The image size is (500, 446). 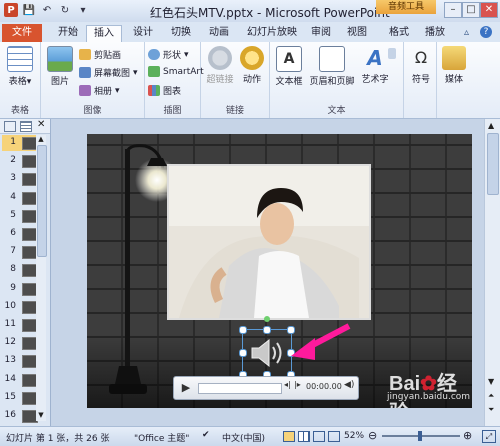 What do you see at coordinates (108, 72) in the screenshot?
I see `screenshot-button: 屏幕截图 ▾` at bounding box center [108, 72].